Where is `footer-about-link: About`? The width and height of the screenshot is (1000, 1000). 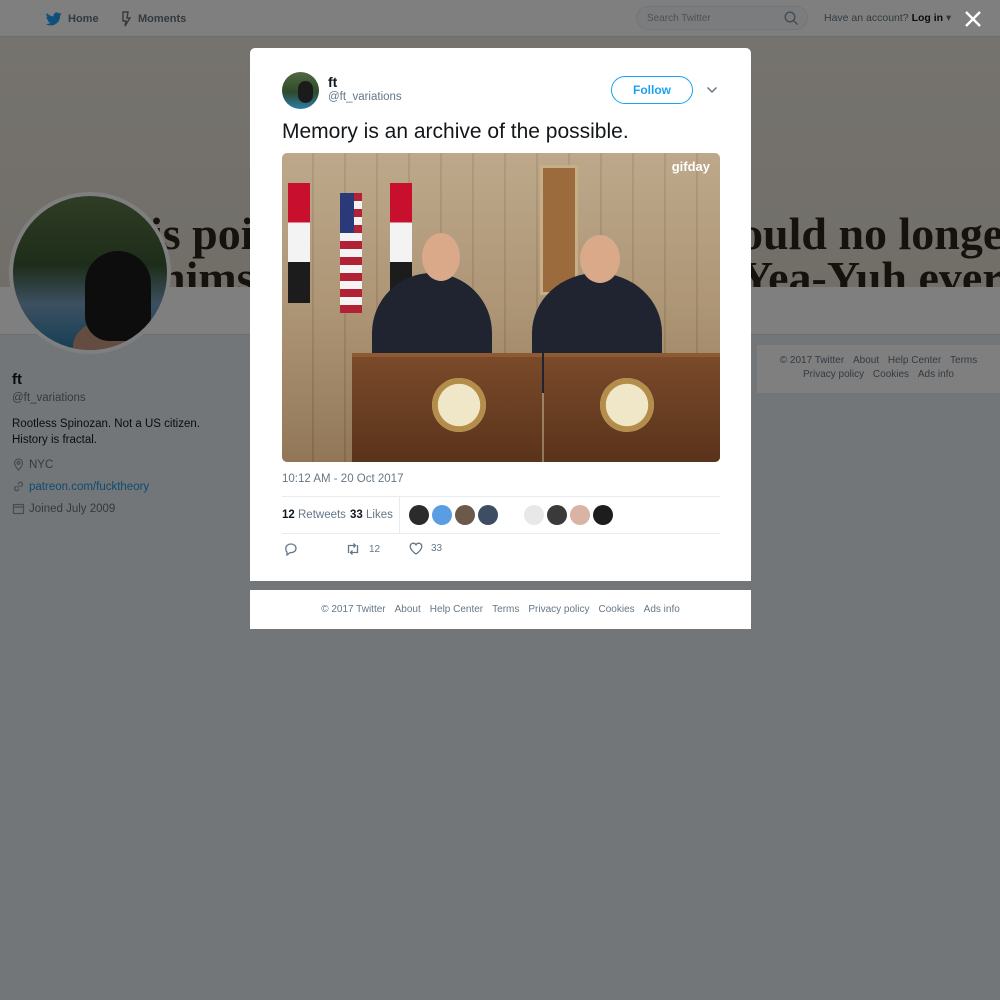 footer-about-link: About is located at coordinates (408, 609).